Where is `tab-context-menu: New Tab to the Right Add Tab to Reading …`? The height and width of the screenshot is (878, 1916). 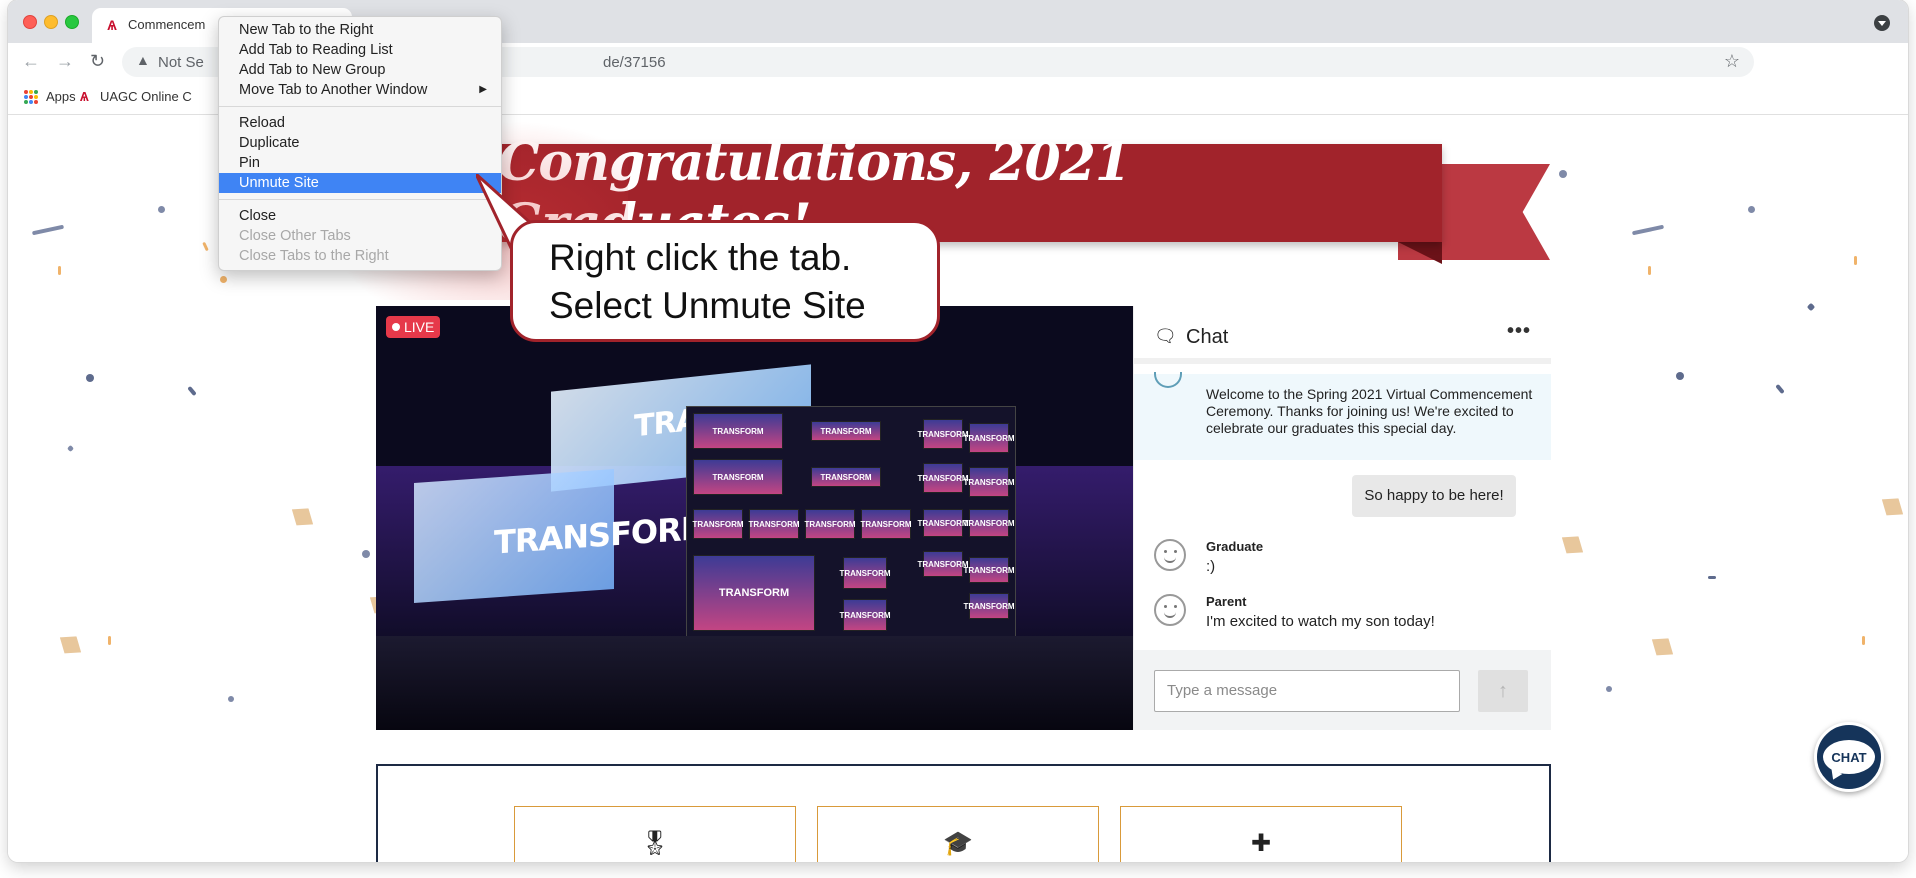 tab-context-menu: New Tab to the Right Add Tab to Reading … is located at coordinates (360, 143).